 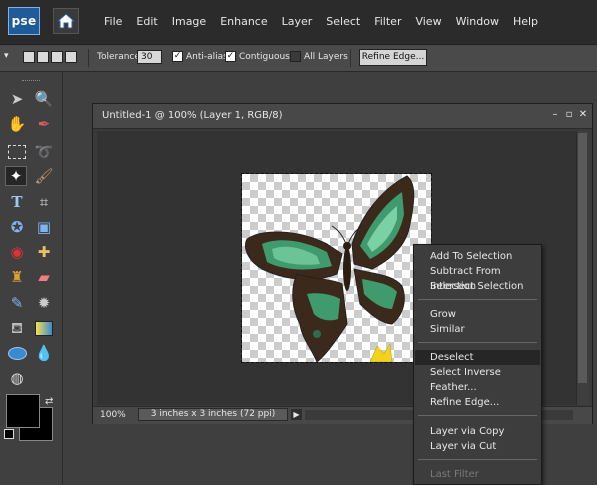 I want to click on paint-bucket-icon: ⛾, so click(x=17, y=328).